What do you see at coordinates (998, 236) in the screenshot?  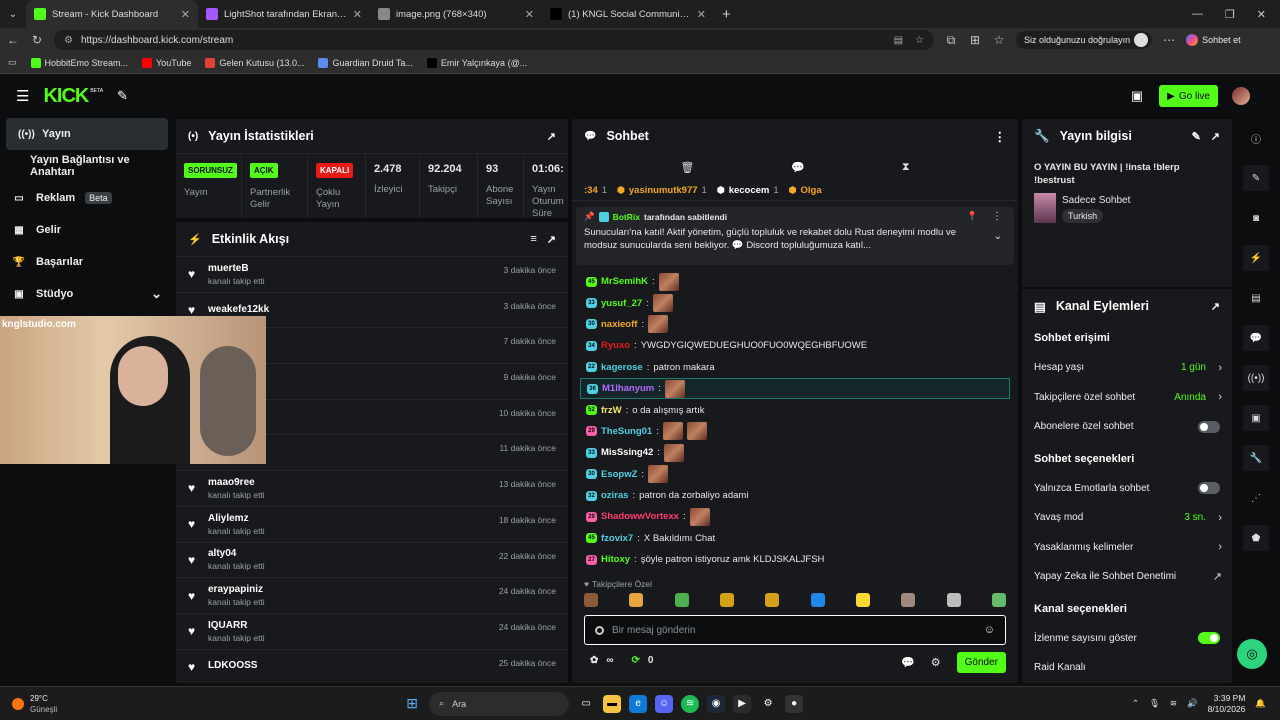 I see `expand-icon: ⌄` at bounding box center [998, 236].